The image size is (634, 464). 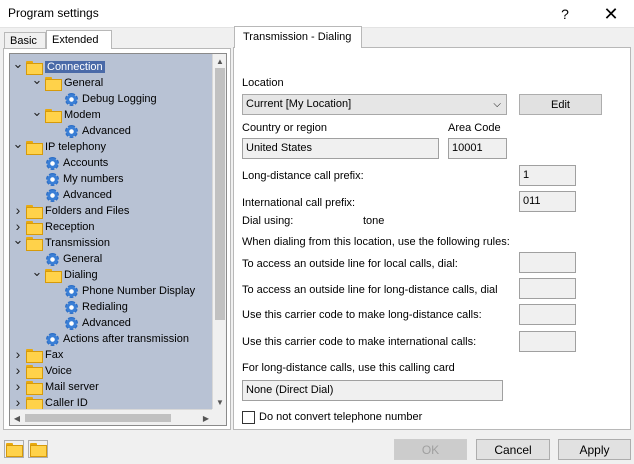 What do you see at coordinates (61, 241) in the screenshot?
I see `tree-item: ⌄ Transmission` at bounding box center [61, 241].